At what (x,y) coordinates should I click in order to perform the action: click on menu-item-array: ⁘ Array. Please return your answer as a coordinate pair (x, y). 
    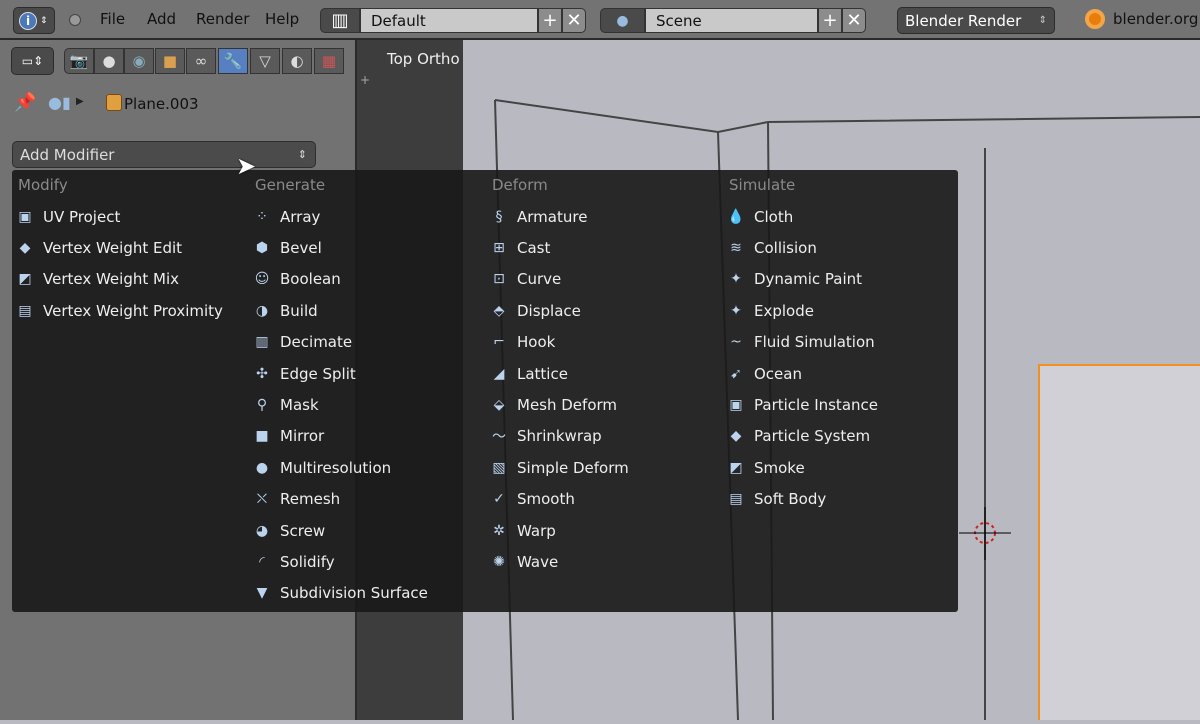
    Looking at the image, I should click on (338, 216).